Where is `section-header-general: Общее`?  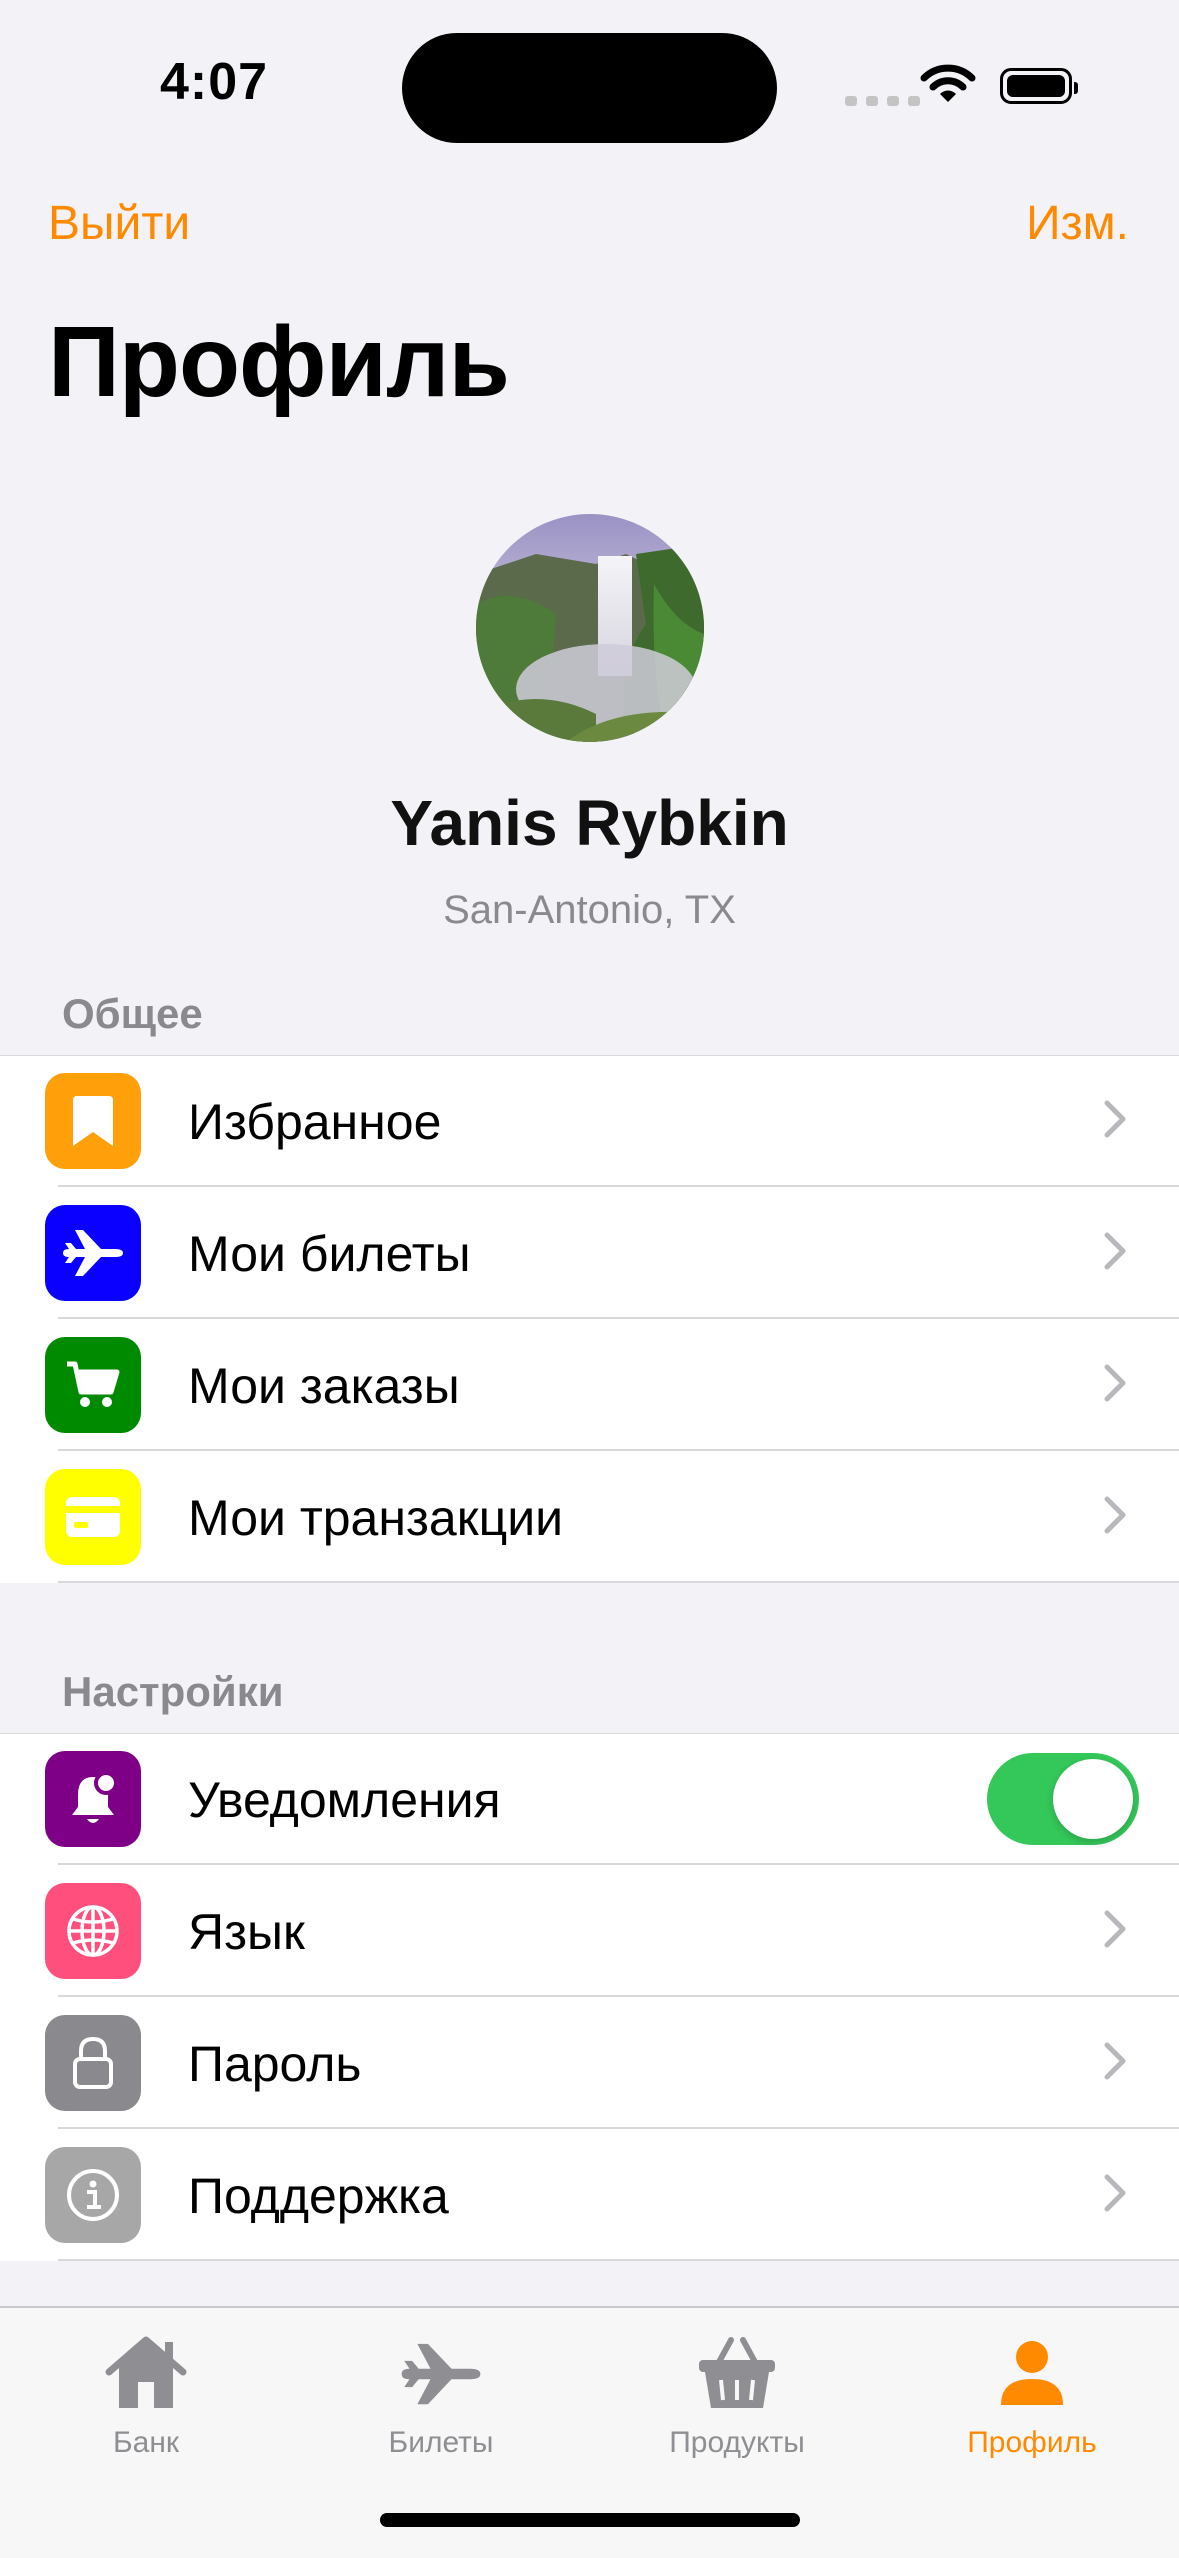
section-header-general: Общее is located at coordinates (132, 1013).